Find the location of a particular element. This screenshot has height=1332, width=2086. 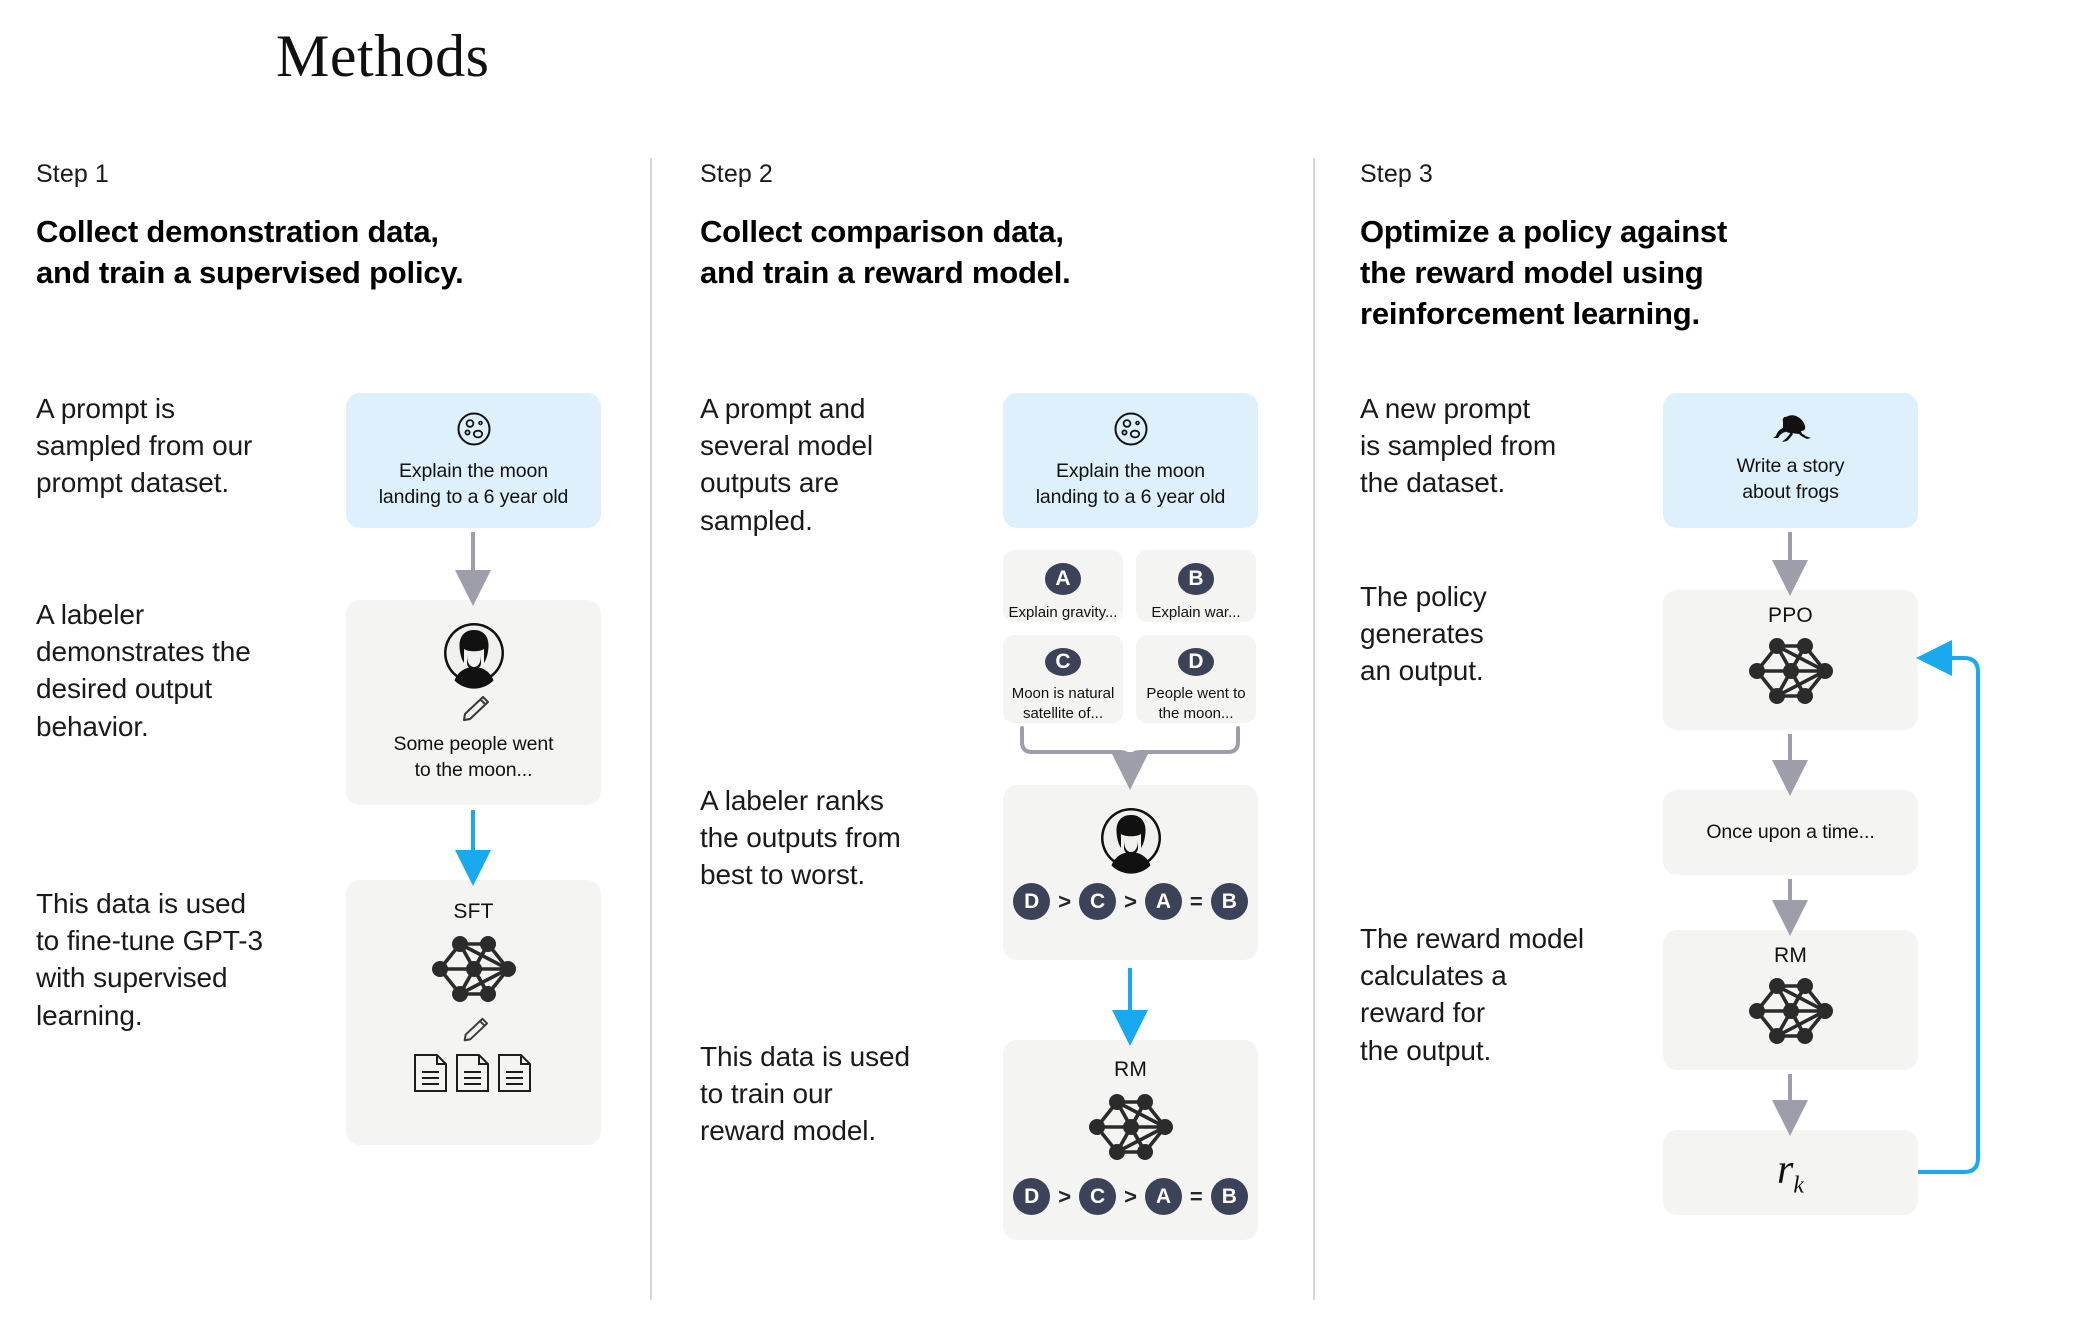

output-letter-badge: A is located at coordinates (1063, 579).